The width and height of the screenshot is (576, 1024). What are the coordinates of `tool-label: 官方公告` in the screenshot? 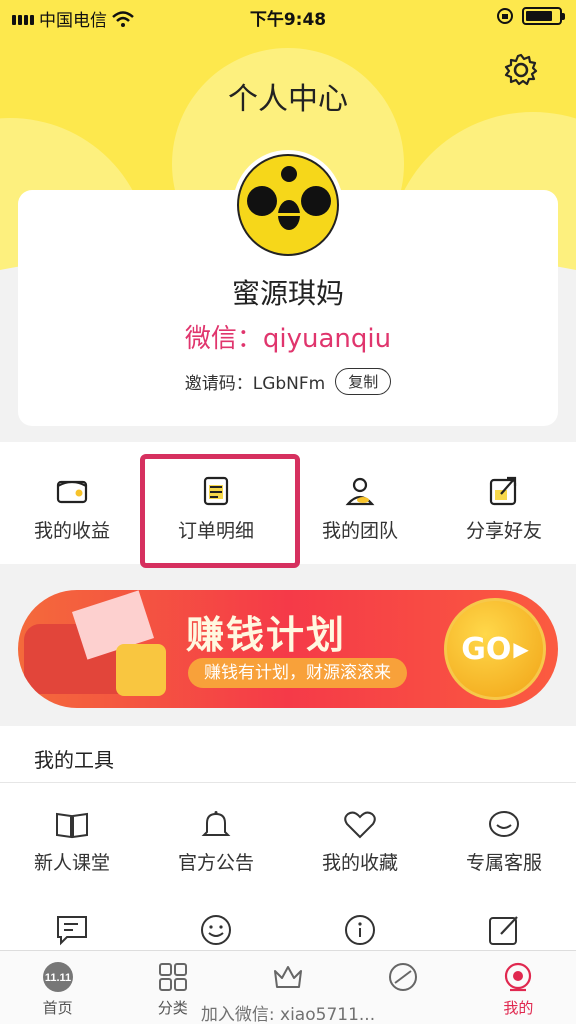 It's located at (215, 863).